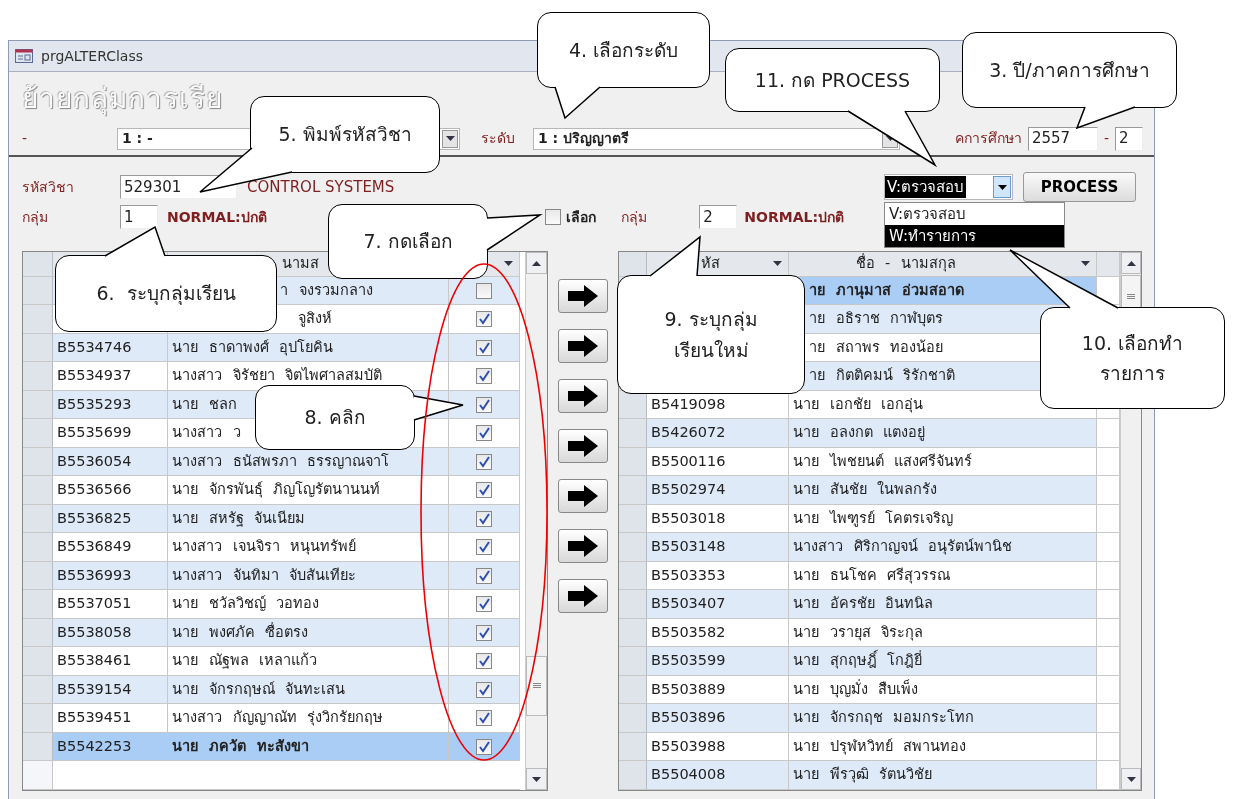 This screenshot has height=799, width=1236. What do you see at coordinates (711, 350) in the screenshot?
I see `callout-text: เรียนใหม่` at bounding box center [711, 350].